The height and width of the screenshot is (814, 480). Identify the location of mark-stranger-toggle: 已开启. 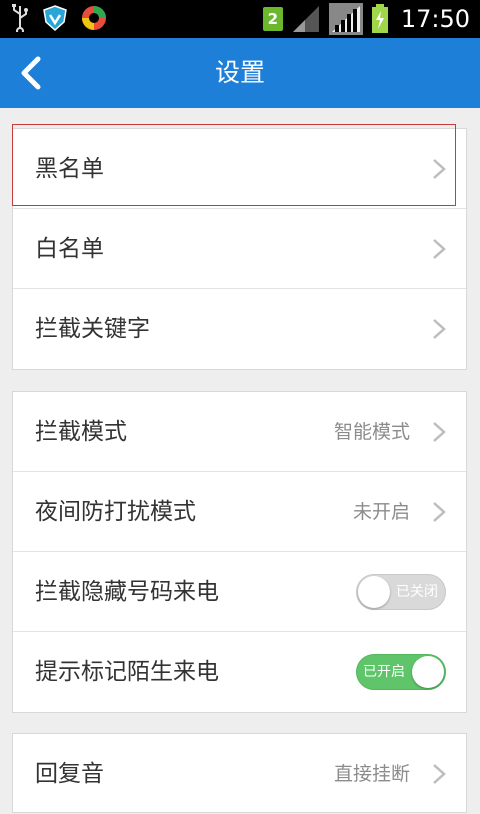
(401, 672).